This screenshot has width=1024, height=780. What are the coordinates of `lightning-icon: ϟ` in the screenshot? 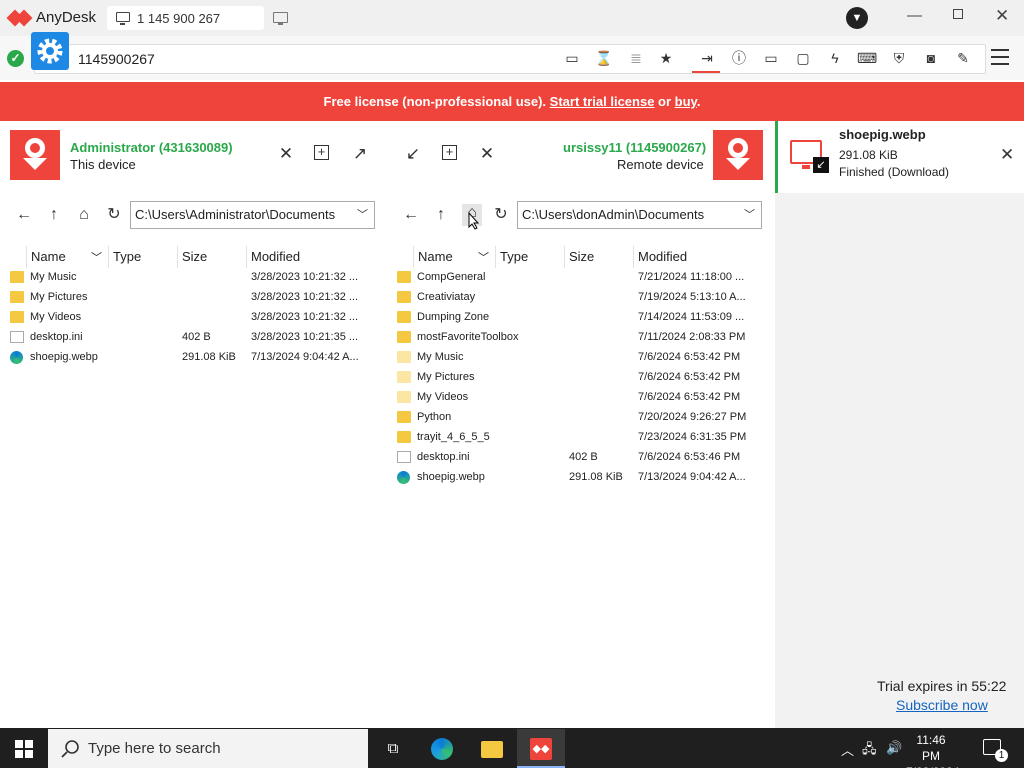 It's located at (835, 58).